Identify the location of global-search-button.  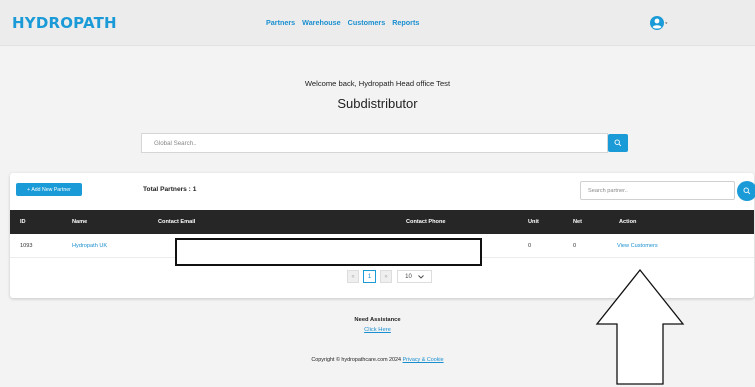
(618, 143).